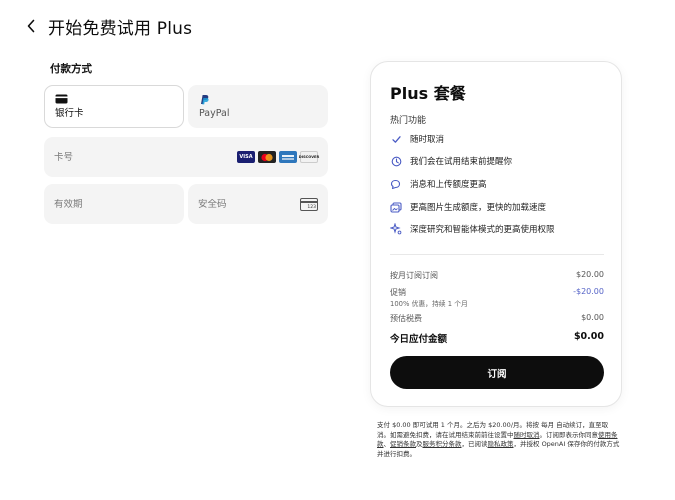  Describe the element at coordinates (497, 338) in the screenshot. I see `total-row: 今日应付金额 $0.00` at that location.